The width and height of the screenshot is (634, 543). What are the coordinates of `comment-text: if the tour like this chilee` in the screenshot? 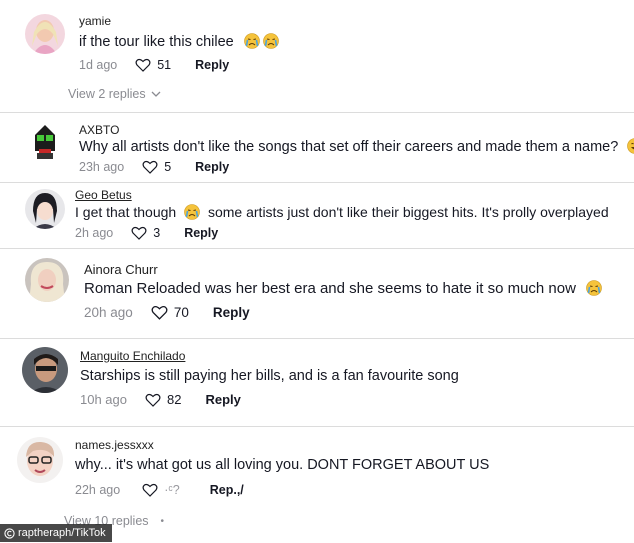 It's located at (179, 41).